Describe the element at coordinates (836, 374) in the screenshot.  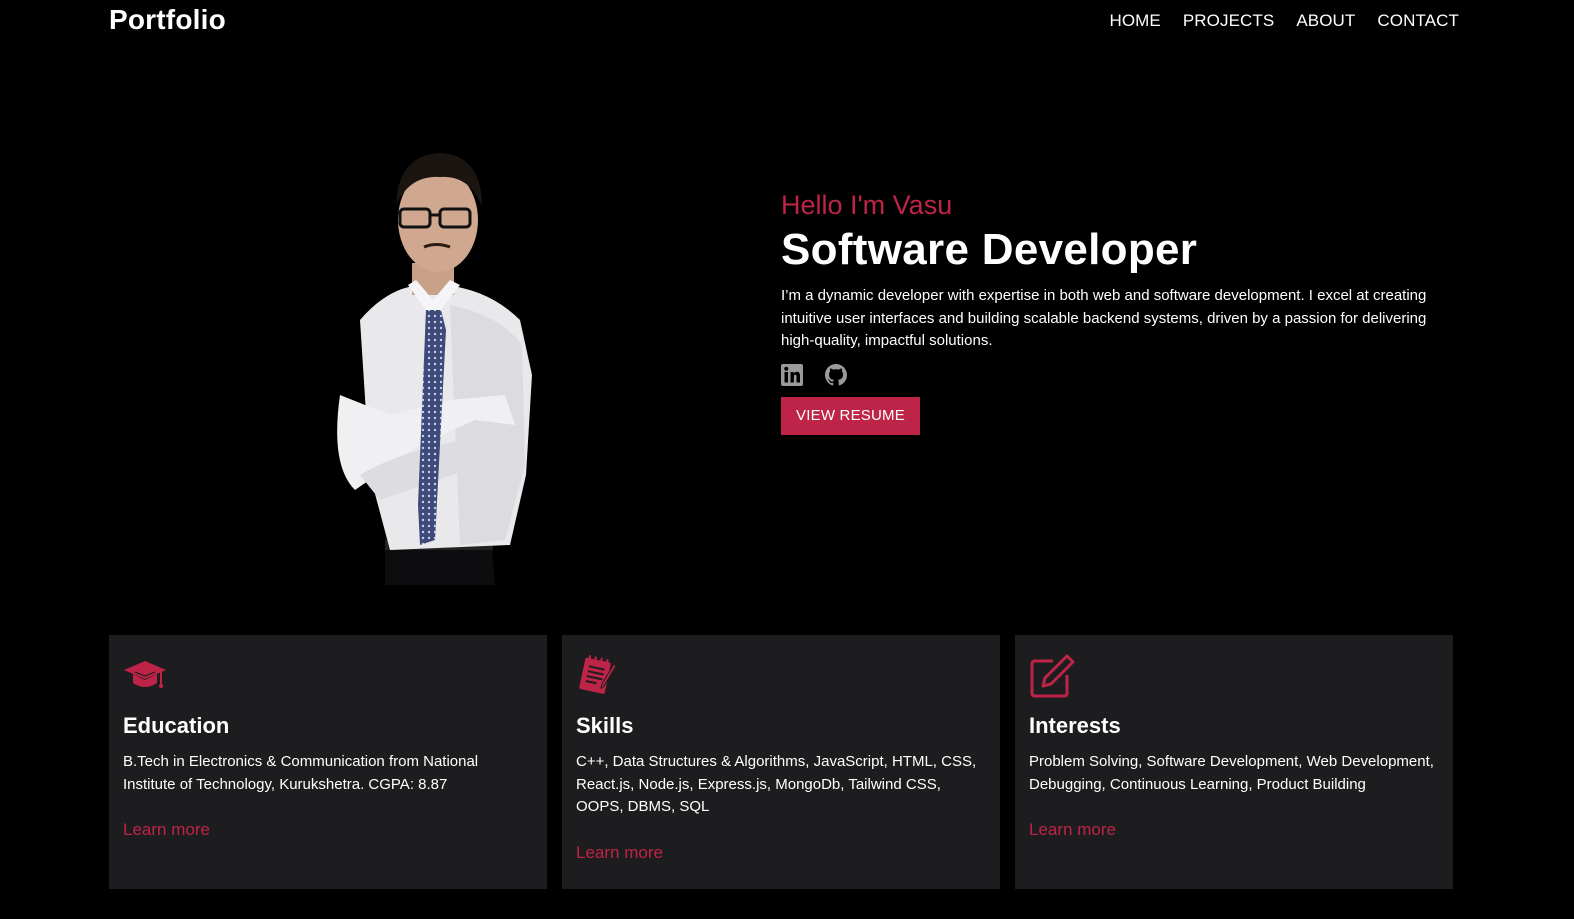
I see `github-icon` at that location.